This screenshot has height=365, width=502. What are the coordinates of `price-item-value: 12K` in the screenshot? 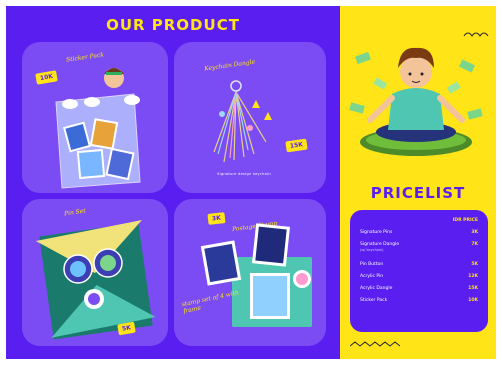 It's located at (473, 276).